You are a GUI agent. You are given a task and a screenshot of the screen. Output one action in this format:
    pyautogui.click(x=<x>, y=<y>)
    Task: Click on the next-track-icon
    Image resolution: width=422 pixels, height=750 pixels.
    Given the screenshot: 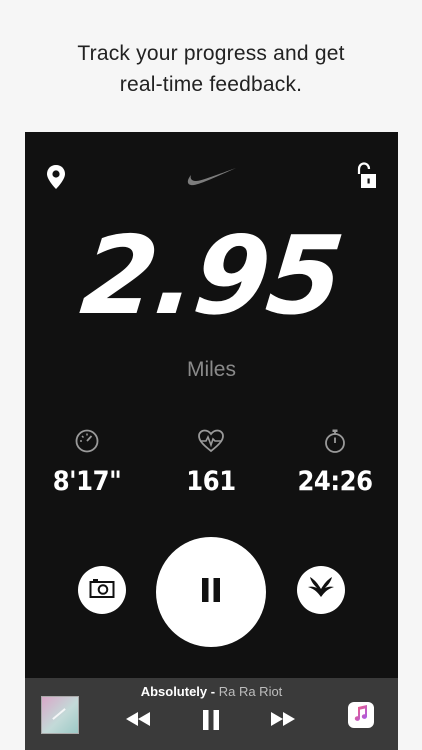 What is the action you would take?
    pyautogui.click(x=283, y=721)
    